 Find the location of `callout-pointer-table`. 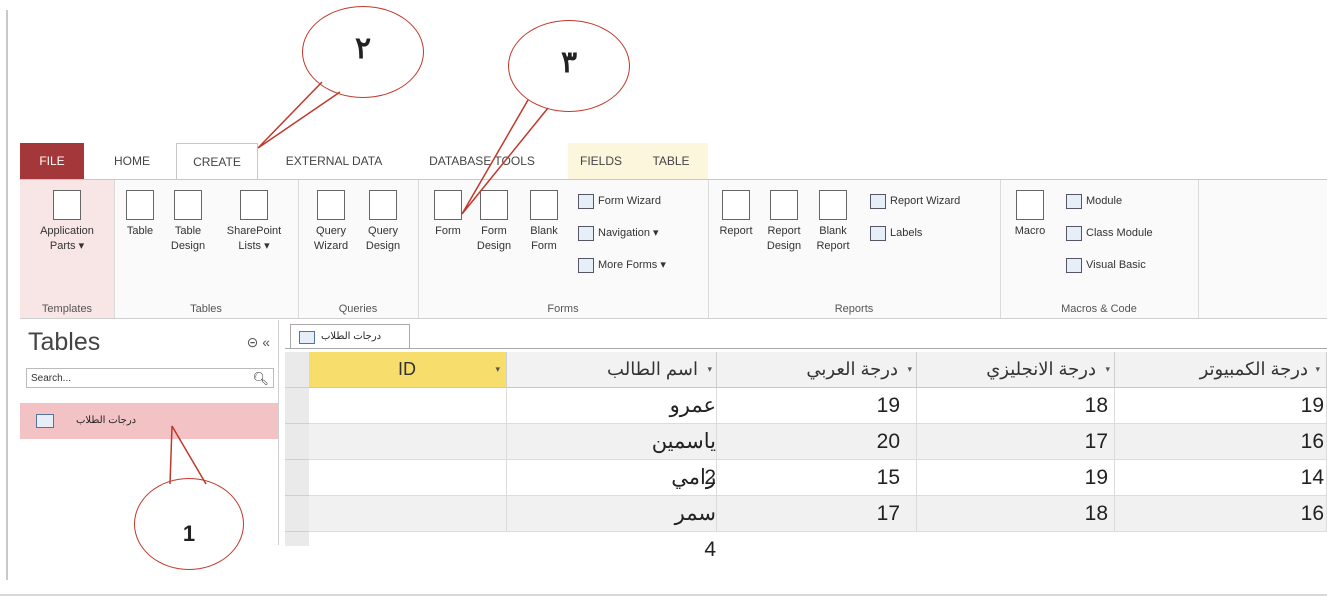

callout-pointer-table is located at coordinates (188, 455).